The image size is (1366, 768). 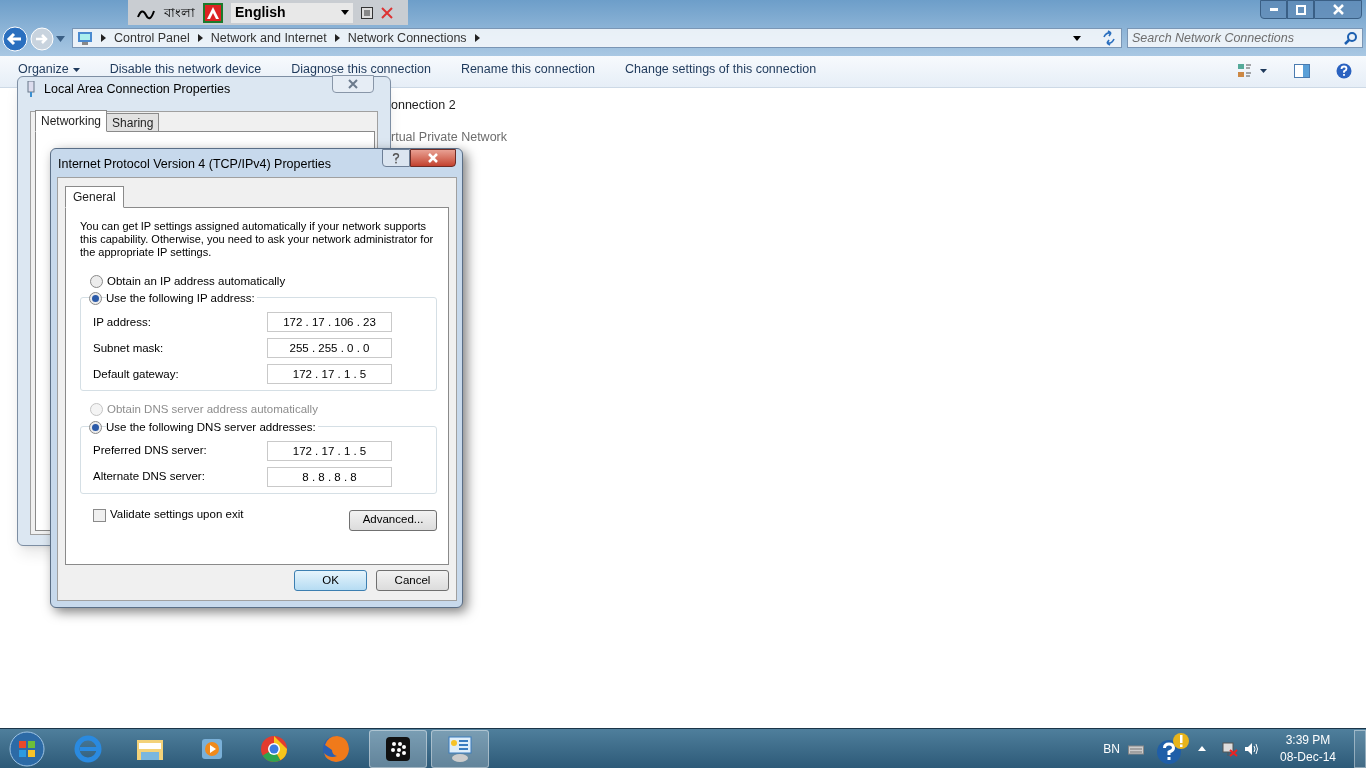 I want to click on field-label: Subnet mask:, so click(x=128, y=348).